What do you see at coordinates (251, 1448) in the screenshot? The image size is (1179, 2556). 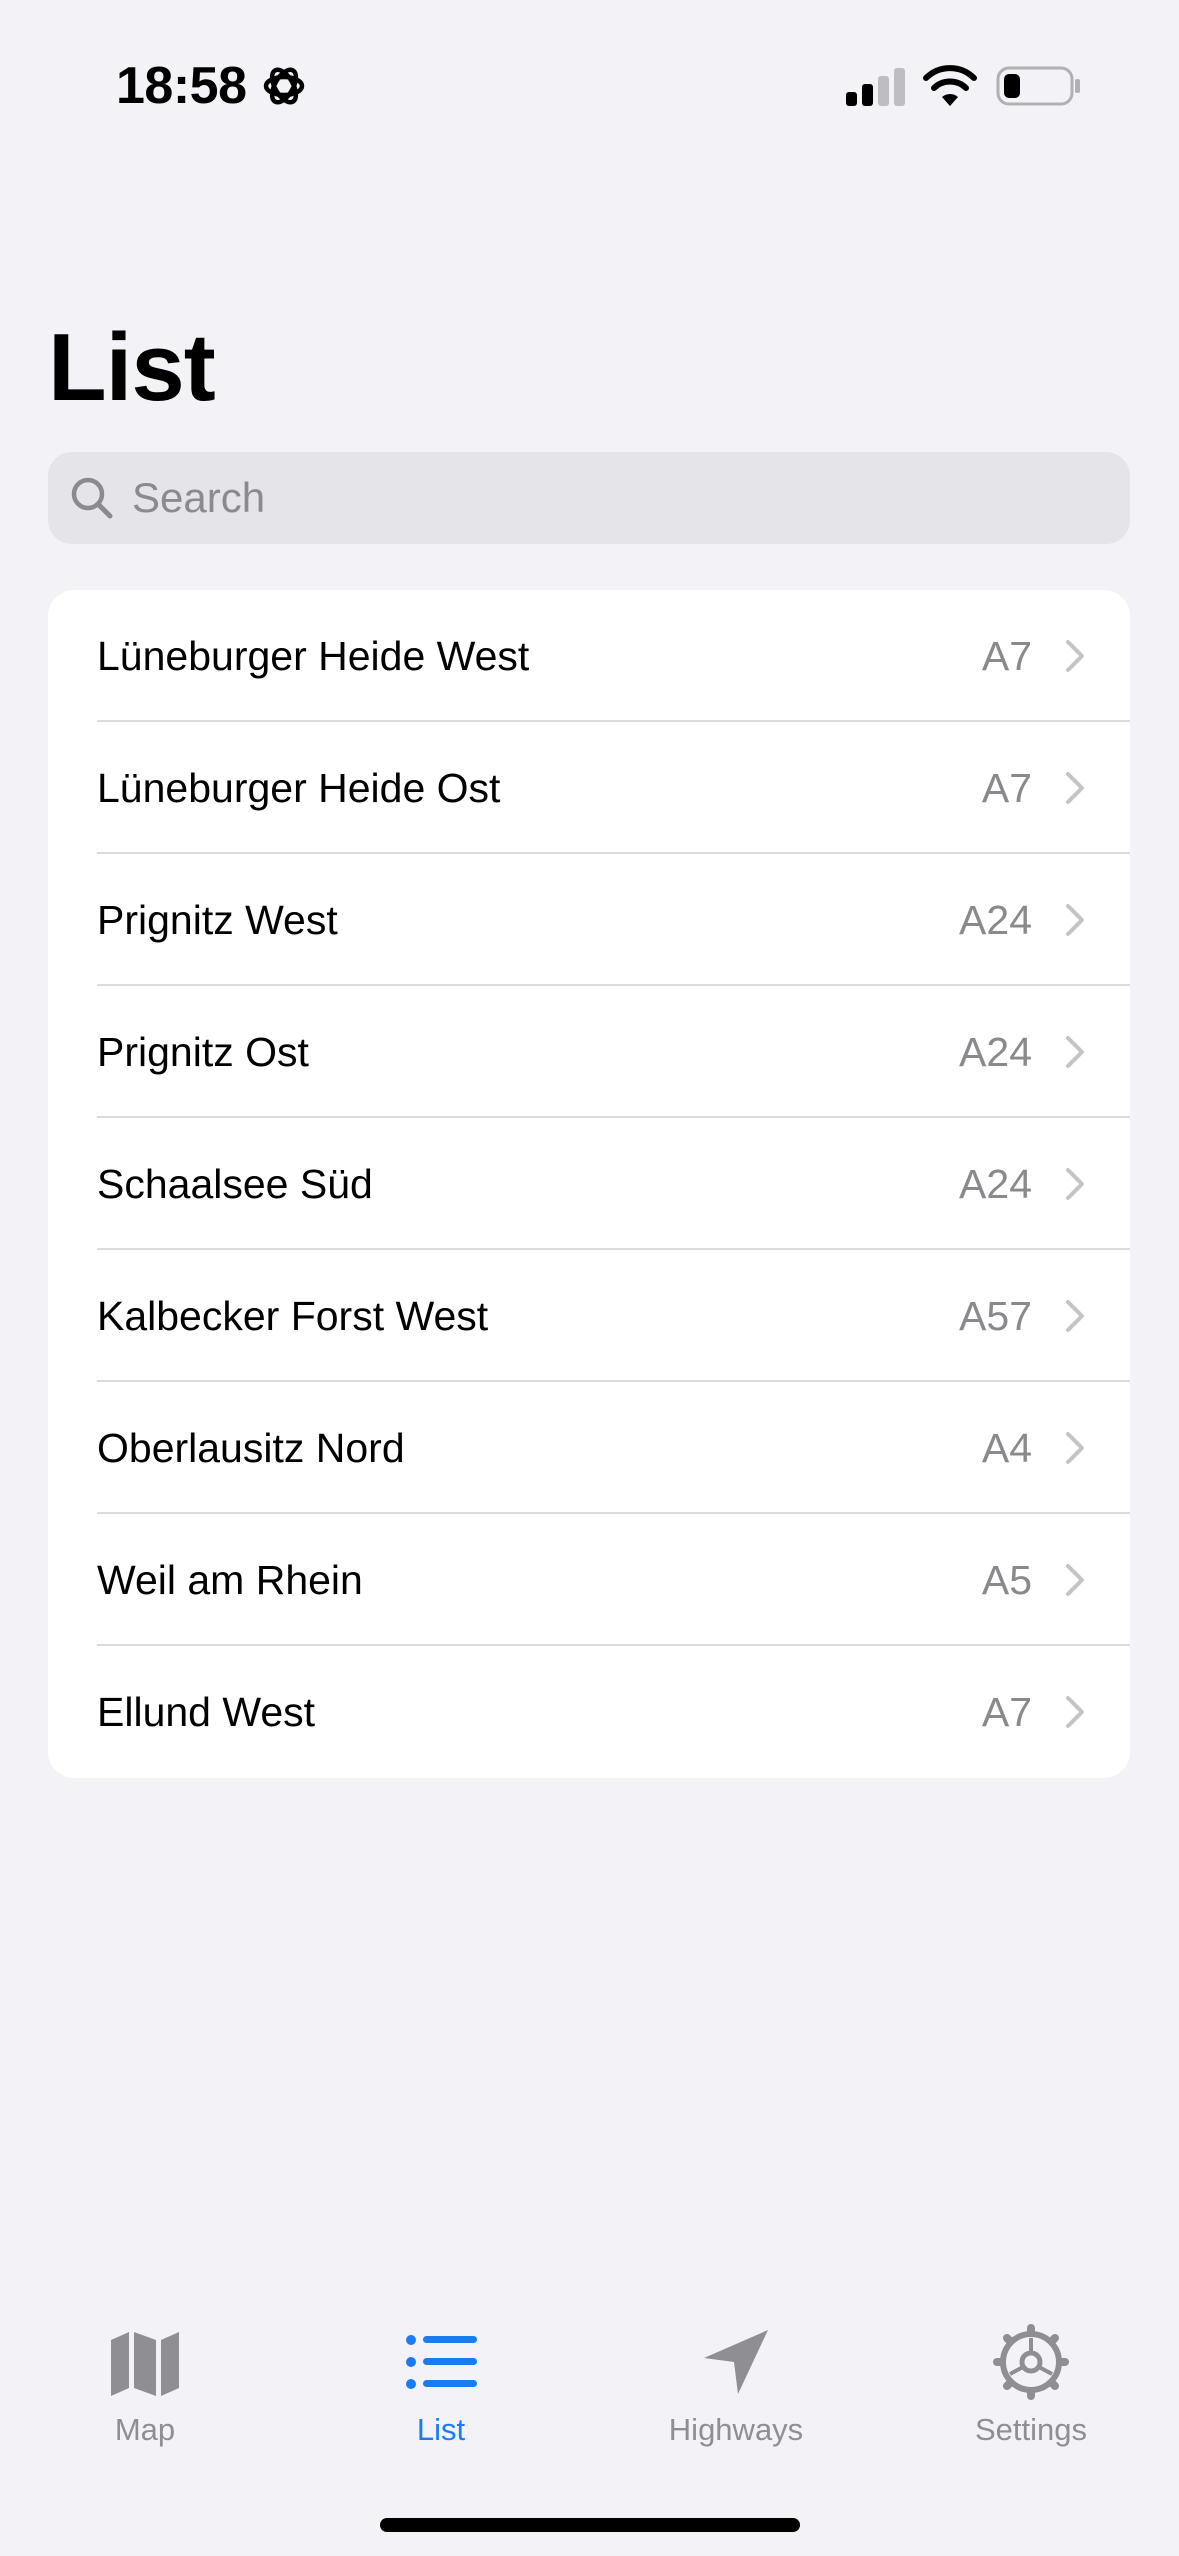 I see `rest-area-name: Oberlausitz Nord` at bounding box center [251, 1448].